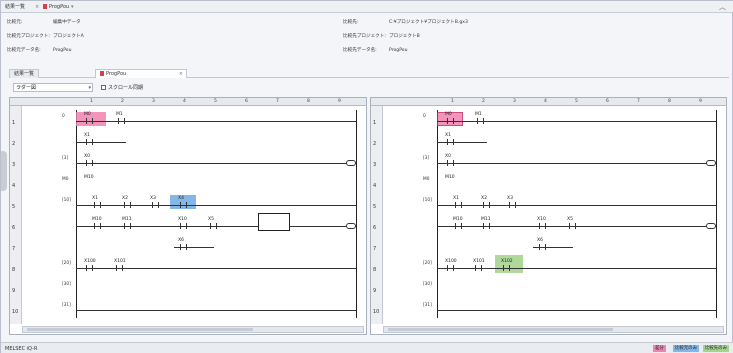 The image size is (733, 353). I want to click on device-label: M1, so click(119, 114).